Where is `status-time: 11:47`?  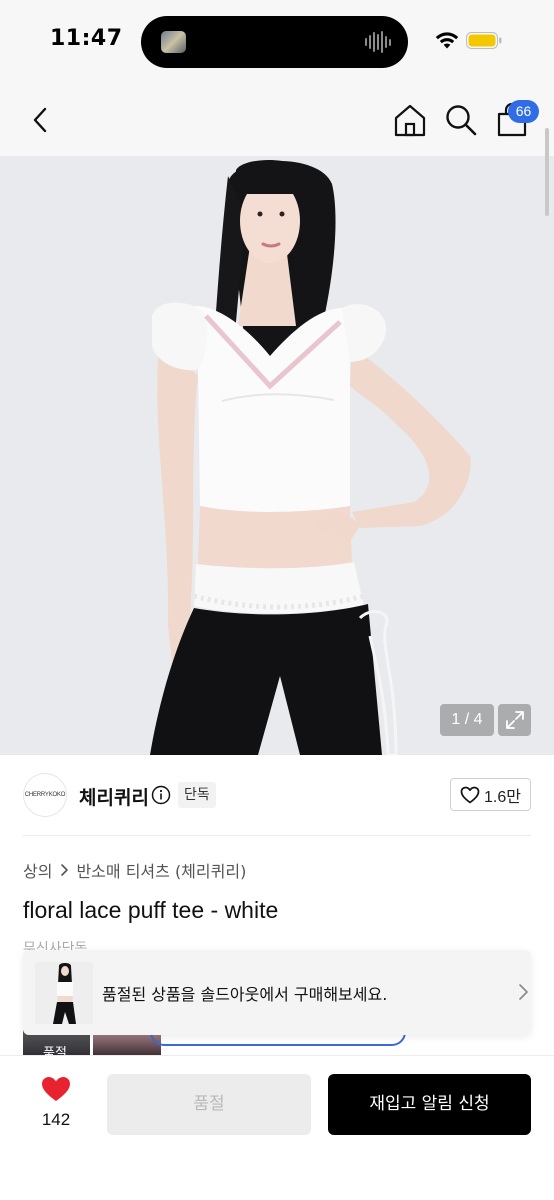
status-time: 11:47 is located at coordinates (86, 38).